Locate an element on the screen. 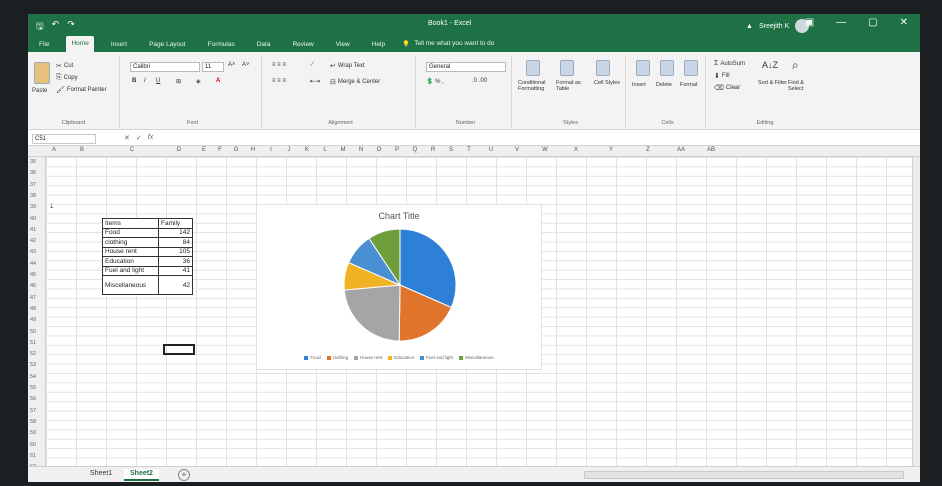 The width and height of the screenshot is (942, 486). row-header: 50 is located at coordinates (37, 332).